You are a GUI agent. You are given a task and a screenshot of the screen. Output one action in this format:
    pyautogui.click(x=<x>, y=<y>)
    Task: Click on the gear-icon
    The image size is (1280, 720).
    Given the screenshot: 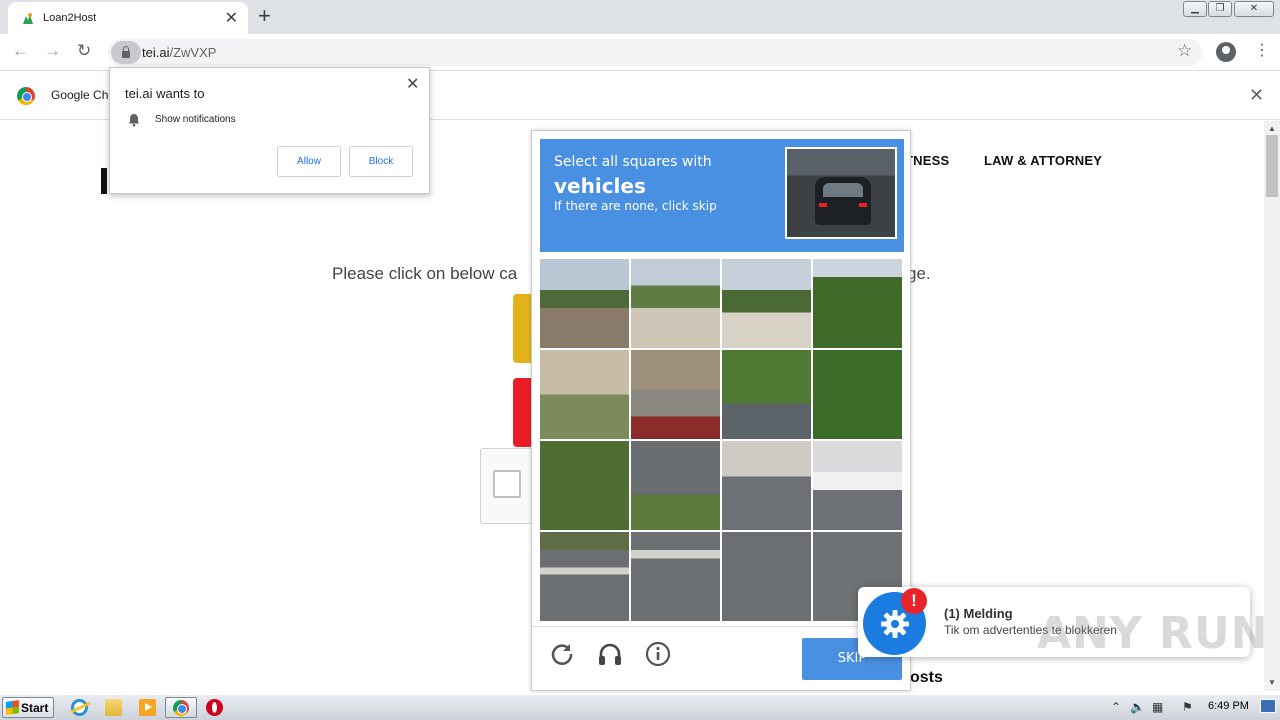 What is the action you would take?
    pyautogui.click(x=895, y=624)
    